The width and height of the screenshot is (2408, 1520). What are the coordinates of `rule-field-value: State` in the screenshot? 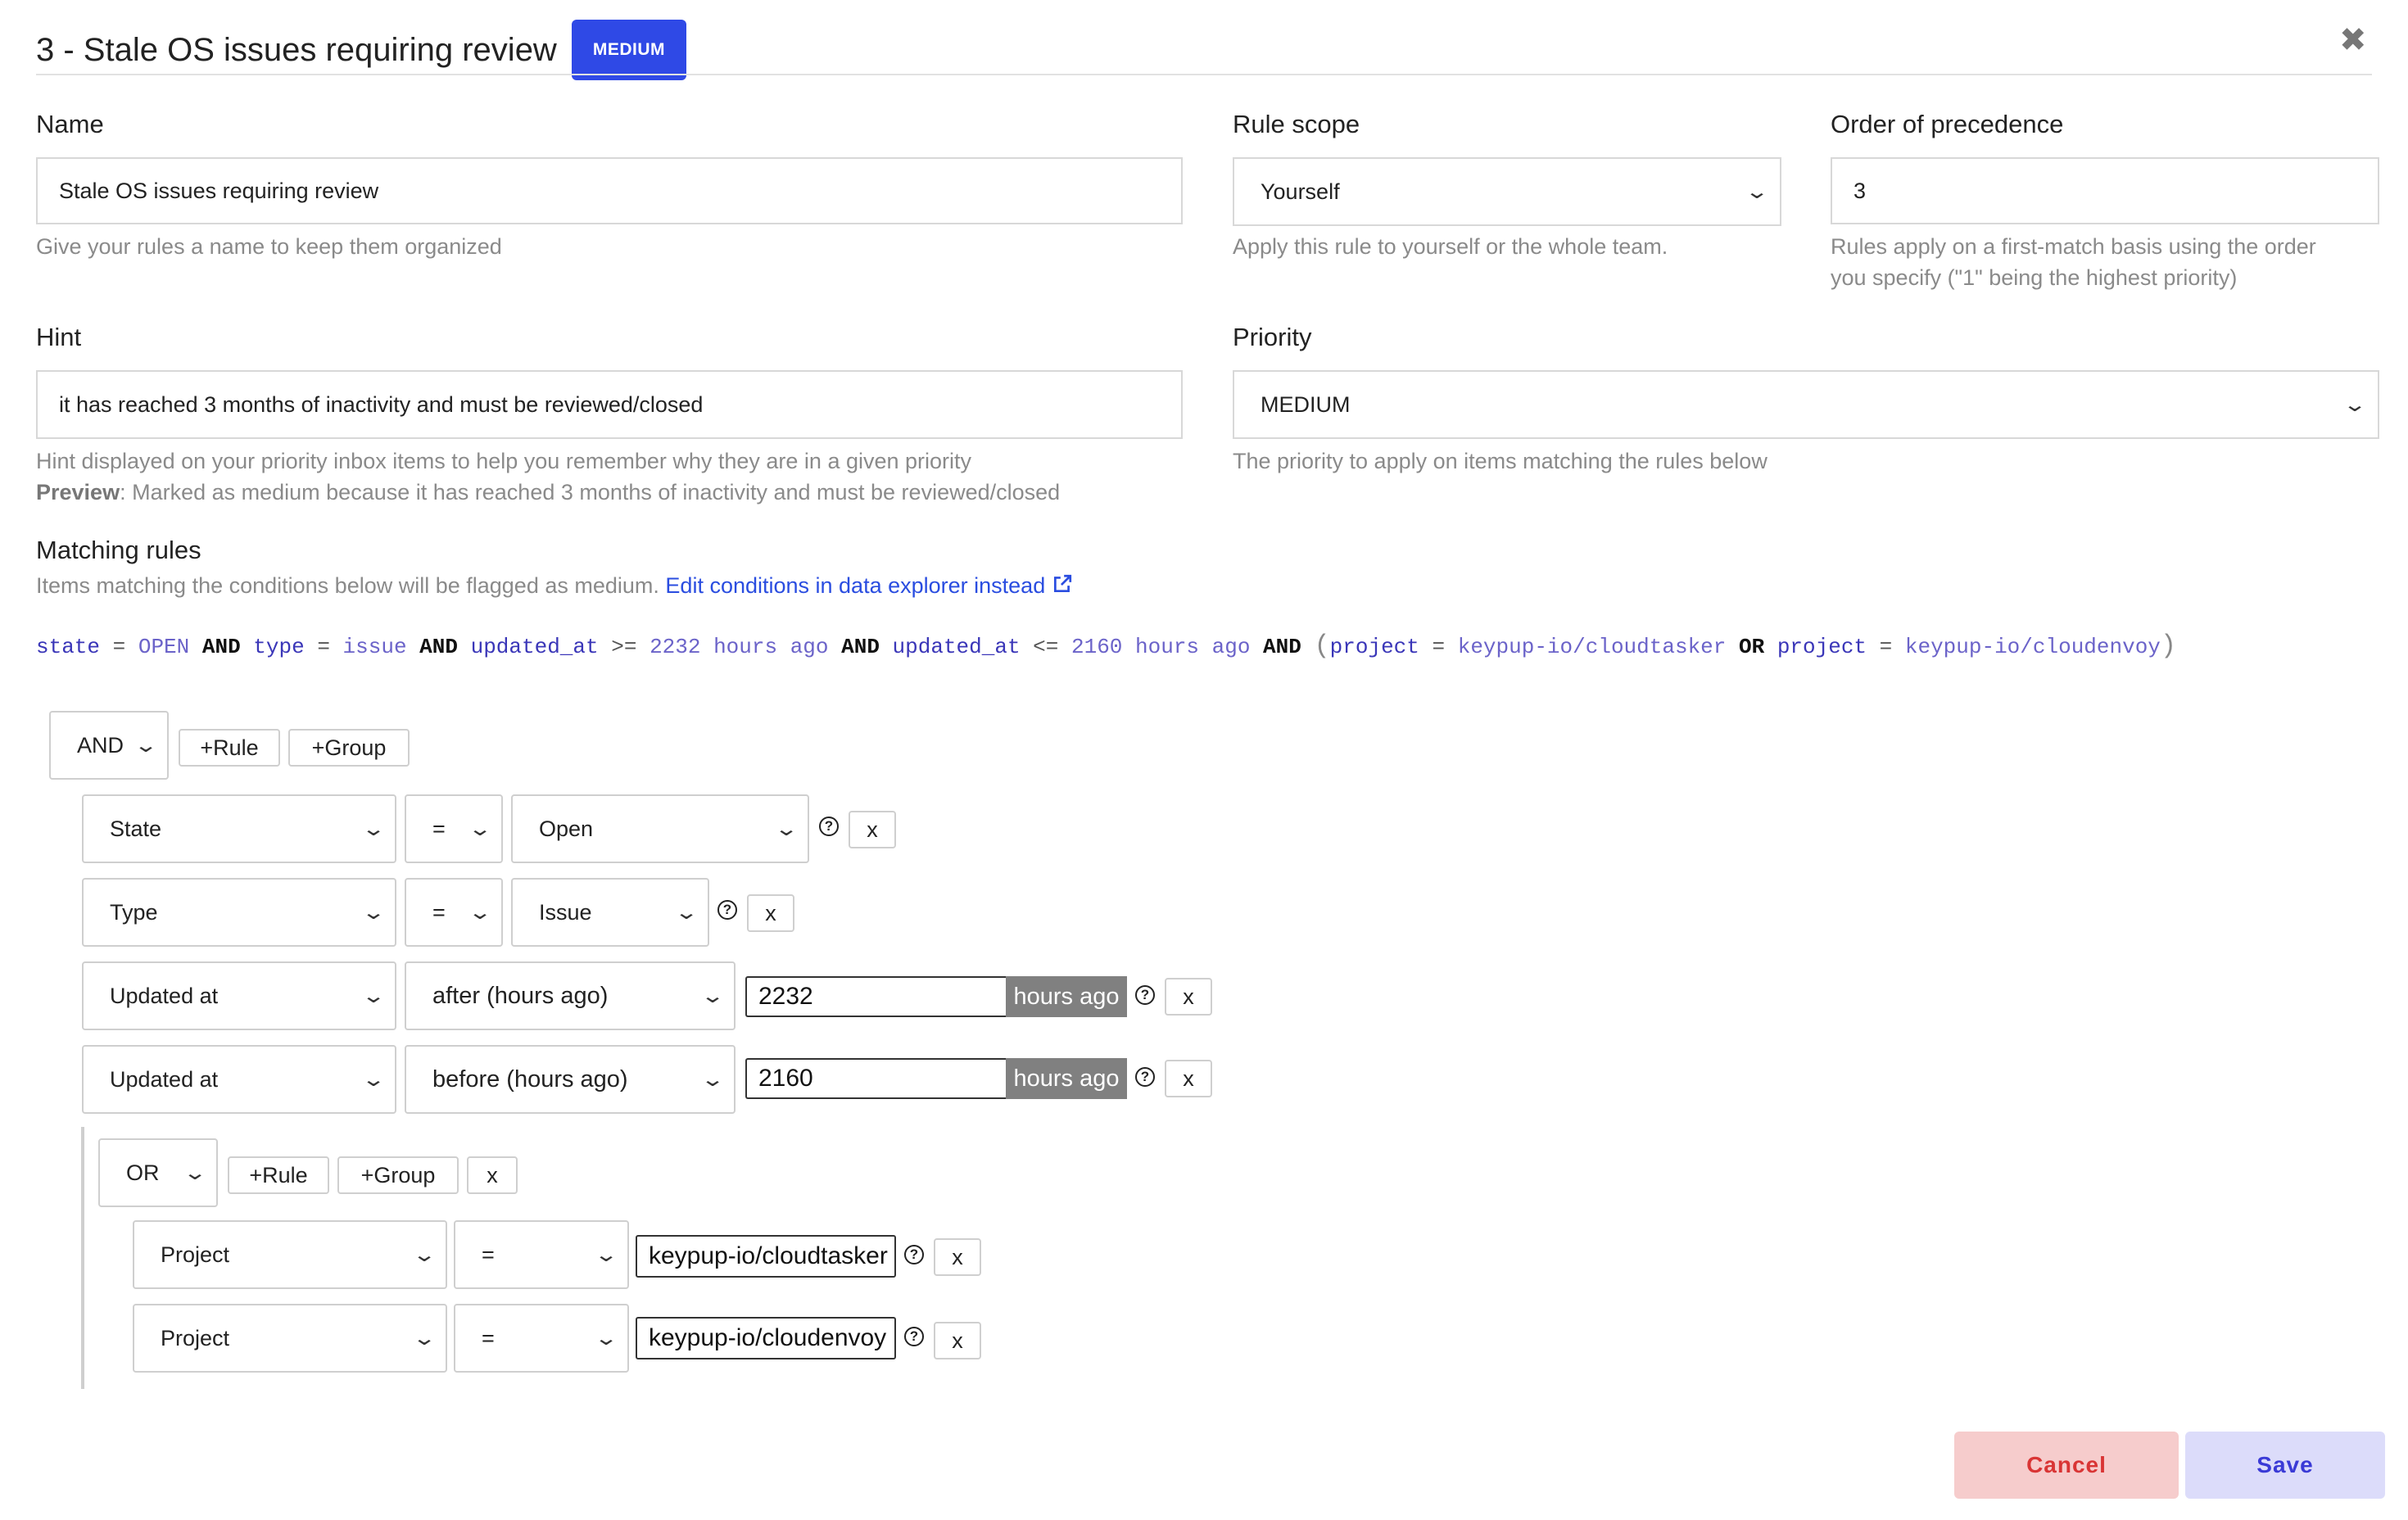 It's located at (136, 828).